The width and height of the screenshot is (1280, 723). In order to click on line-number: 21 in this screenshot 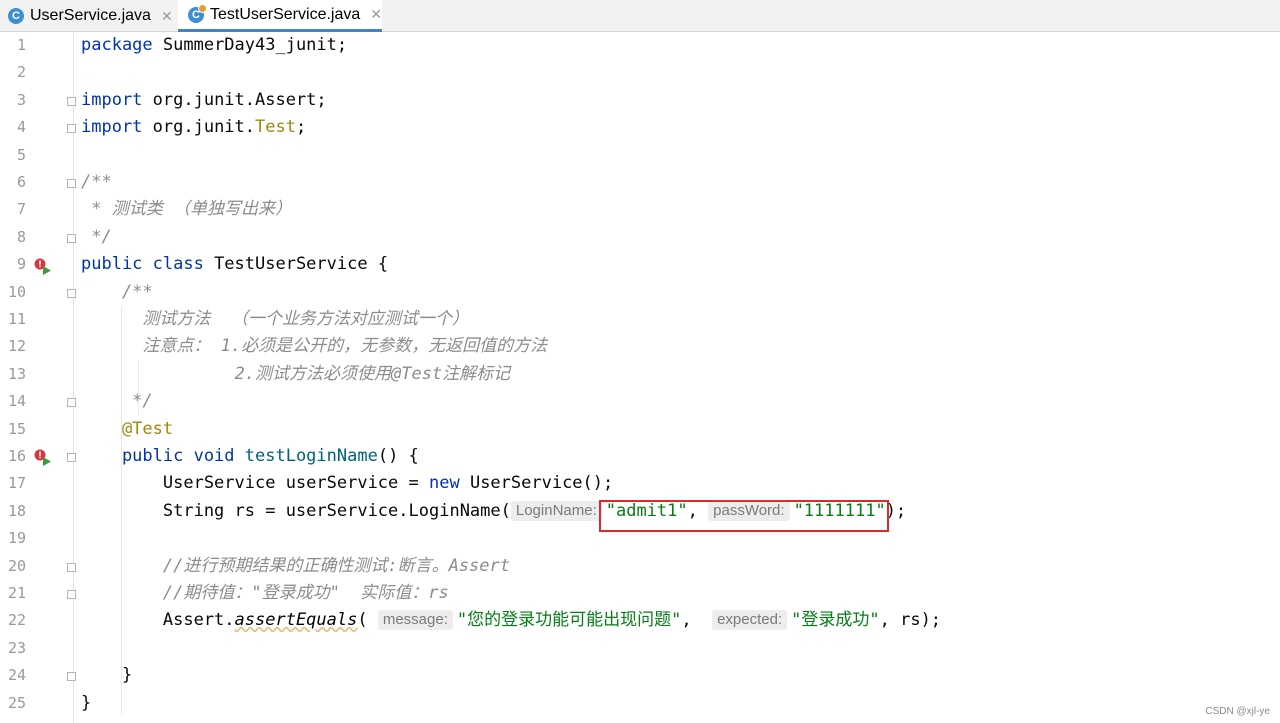, I will do `click(13, 593)`.